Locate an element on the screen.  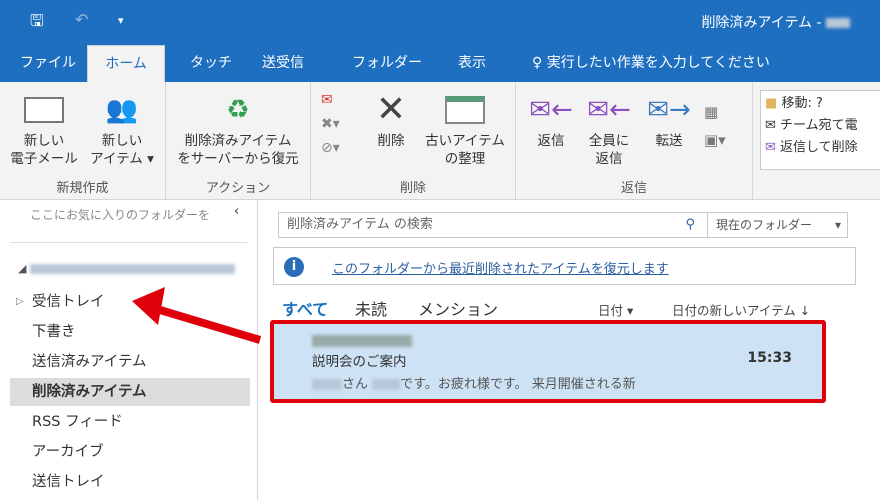
sender is located at coordinates (362, 339).